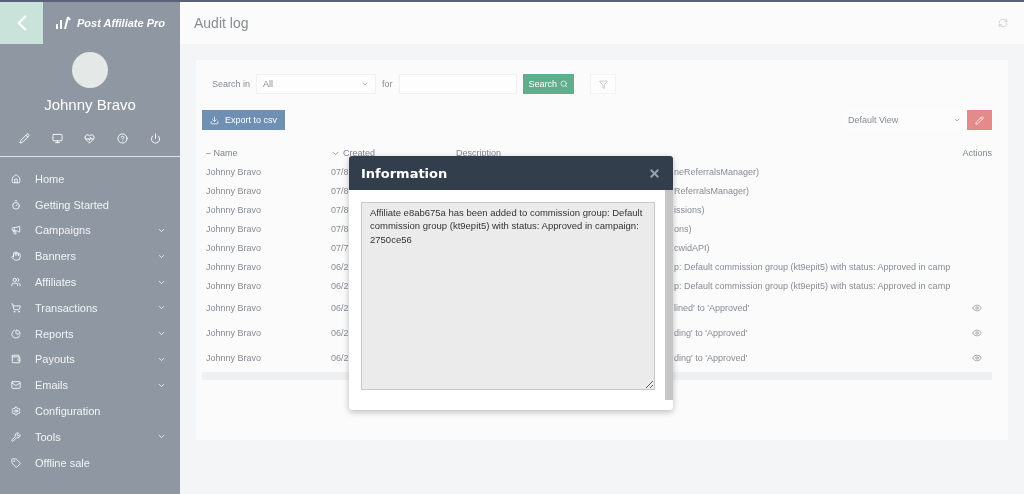 This screenshot has width=1024, height=494. I want to click on edit-button, so click(979, 120).